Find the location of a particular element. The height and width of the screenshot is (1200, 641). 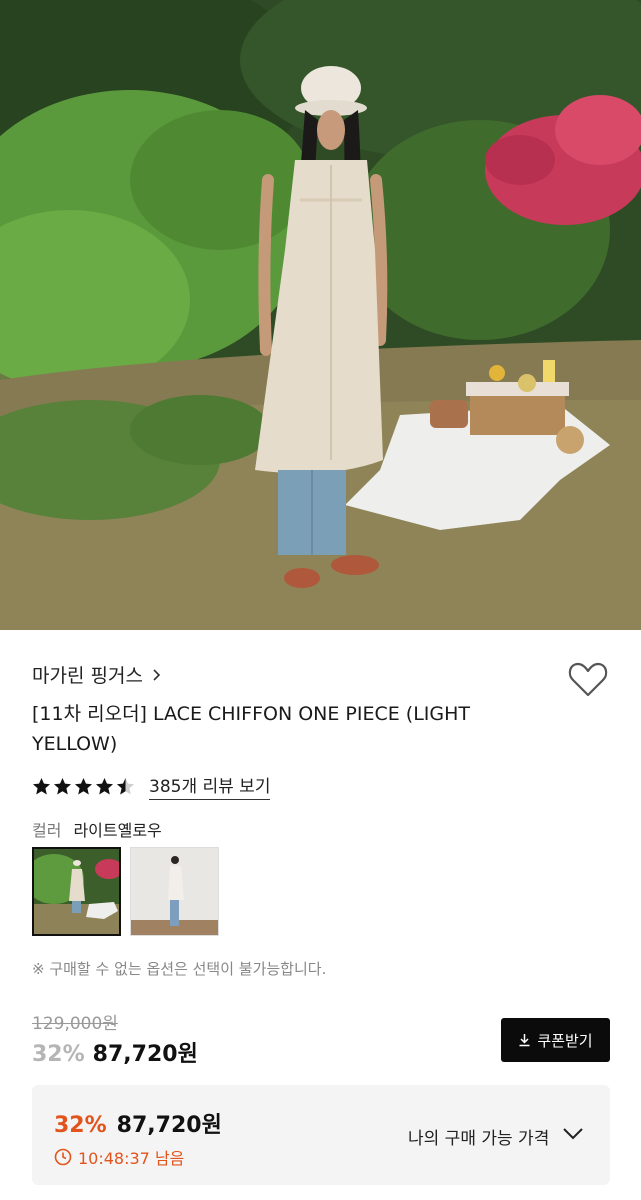

coupon-download-button: 쿠폰받기 is located at coordinates (555, 1040).